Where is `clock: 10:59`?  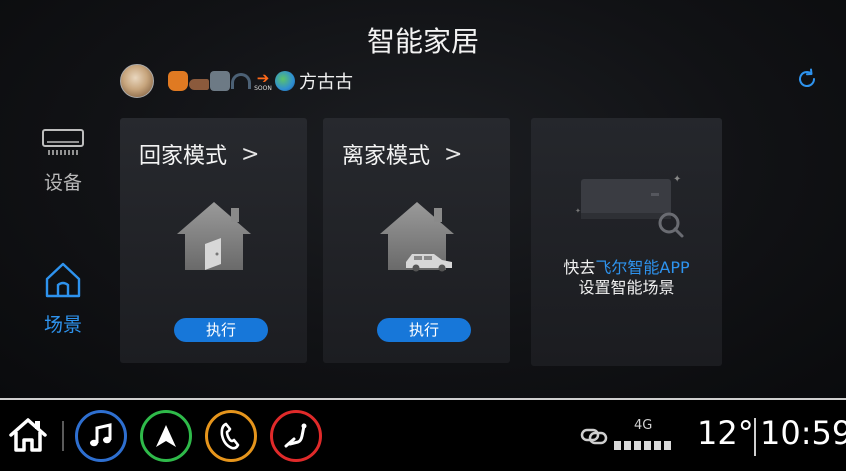 clock: 10:59 is located at coordinates (803, 433).